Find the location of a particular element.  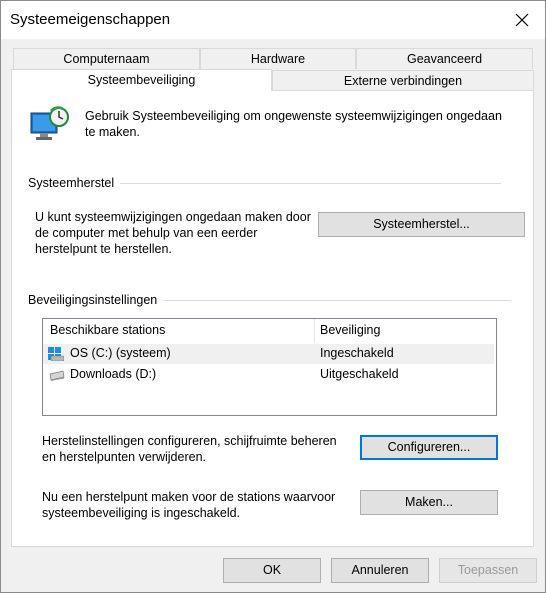

column-header-protection: Beveiliging is located at coordinates (350, 330).